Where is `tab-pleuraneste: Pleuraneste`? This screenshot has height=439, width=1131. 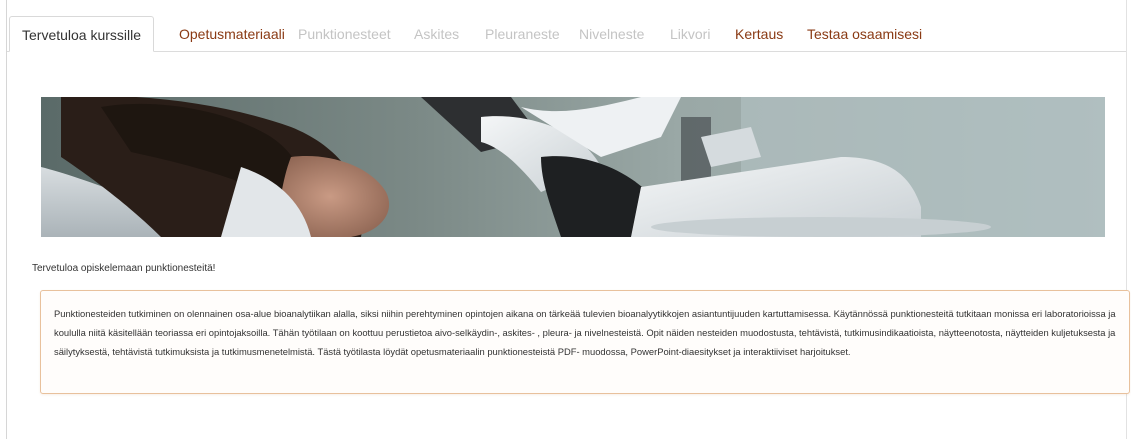 tab-pleuraneste: Pleuraneste is located at coordinates (522, 34).